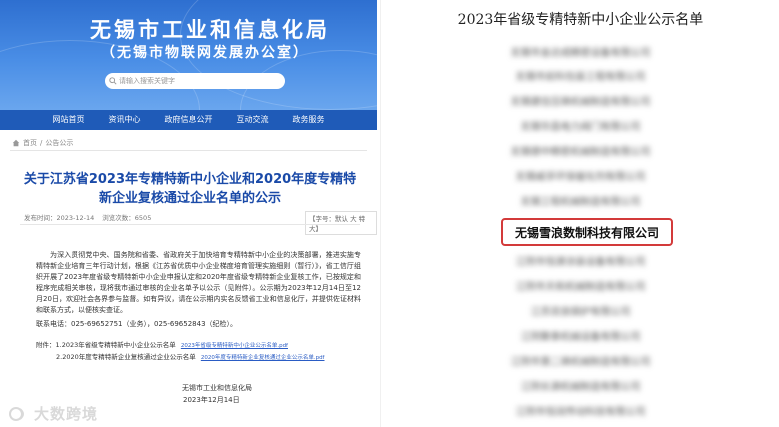  Describe the element at coordinates (137, 324) in the screenshot. I see `contact-info: 联系电话：025-69652751（业务），025-69652843（纪检）。` at that location.